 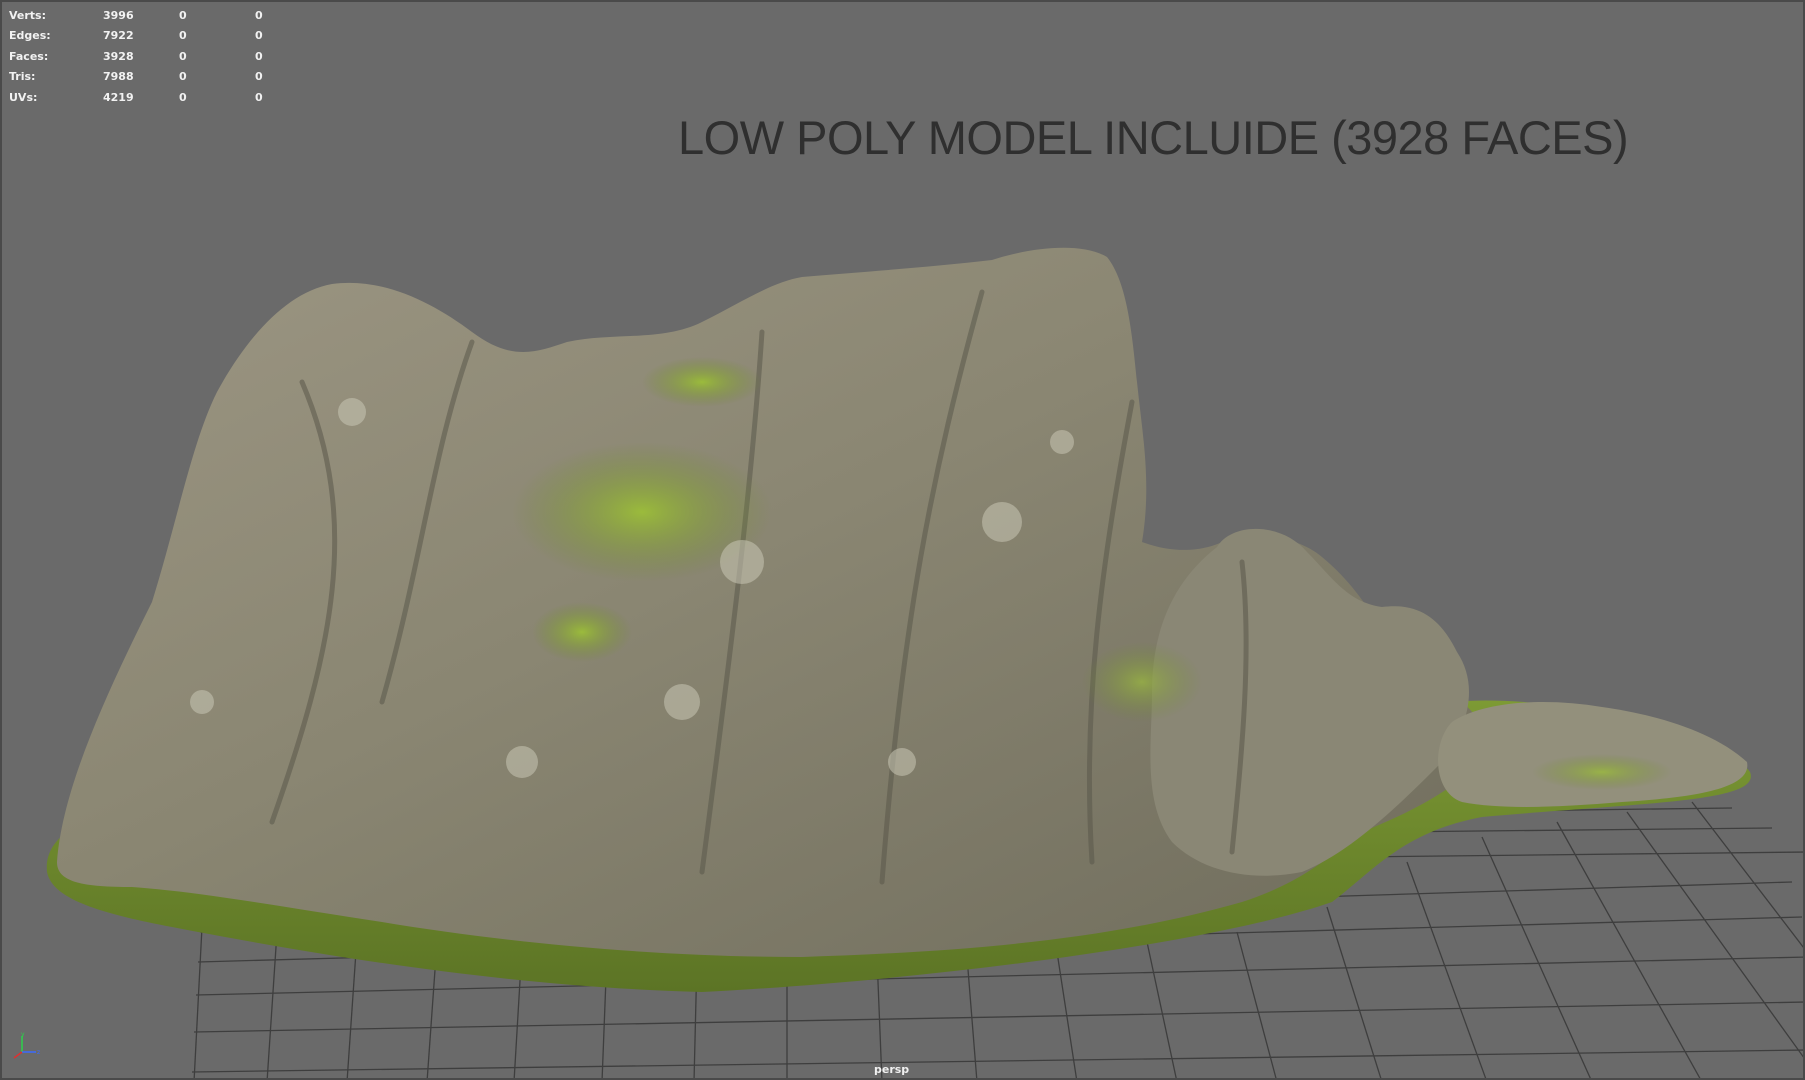 I want to click on hud-row-tris: Tris: 7988 0 0, so click(x=147, y=77).